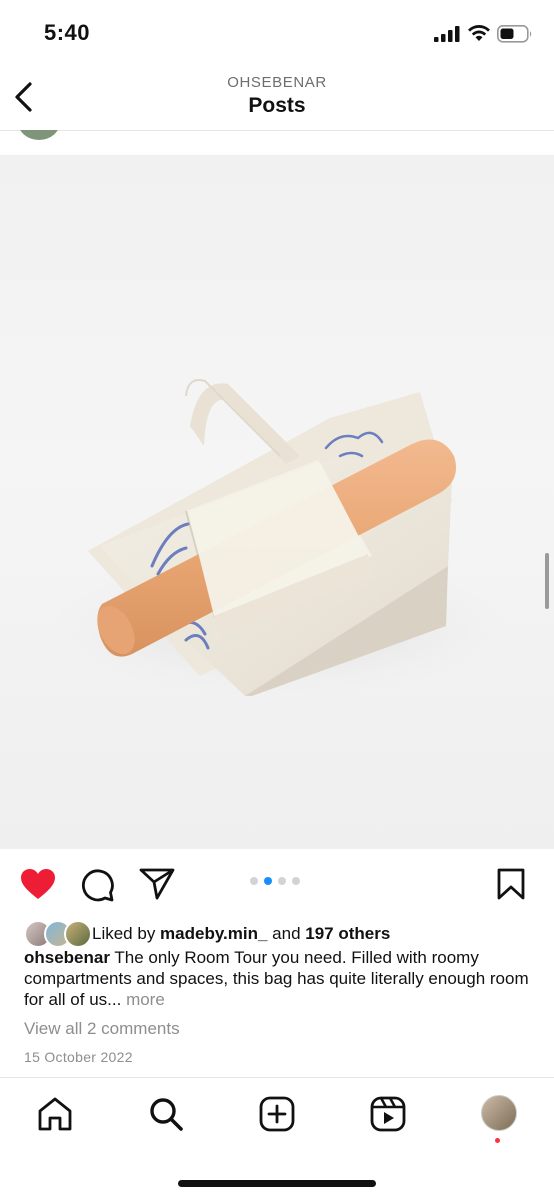 This screenshot has height=1201, width=554. I want to click on liked-by-user-link: madeby.min_, so click(213, 933).